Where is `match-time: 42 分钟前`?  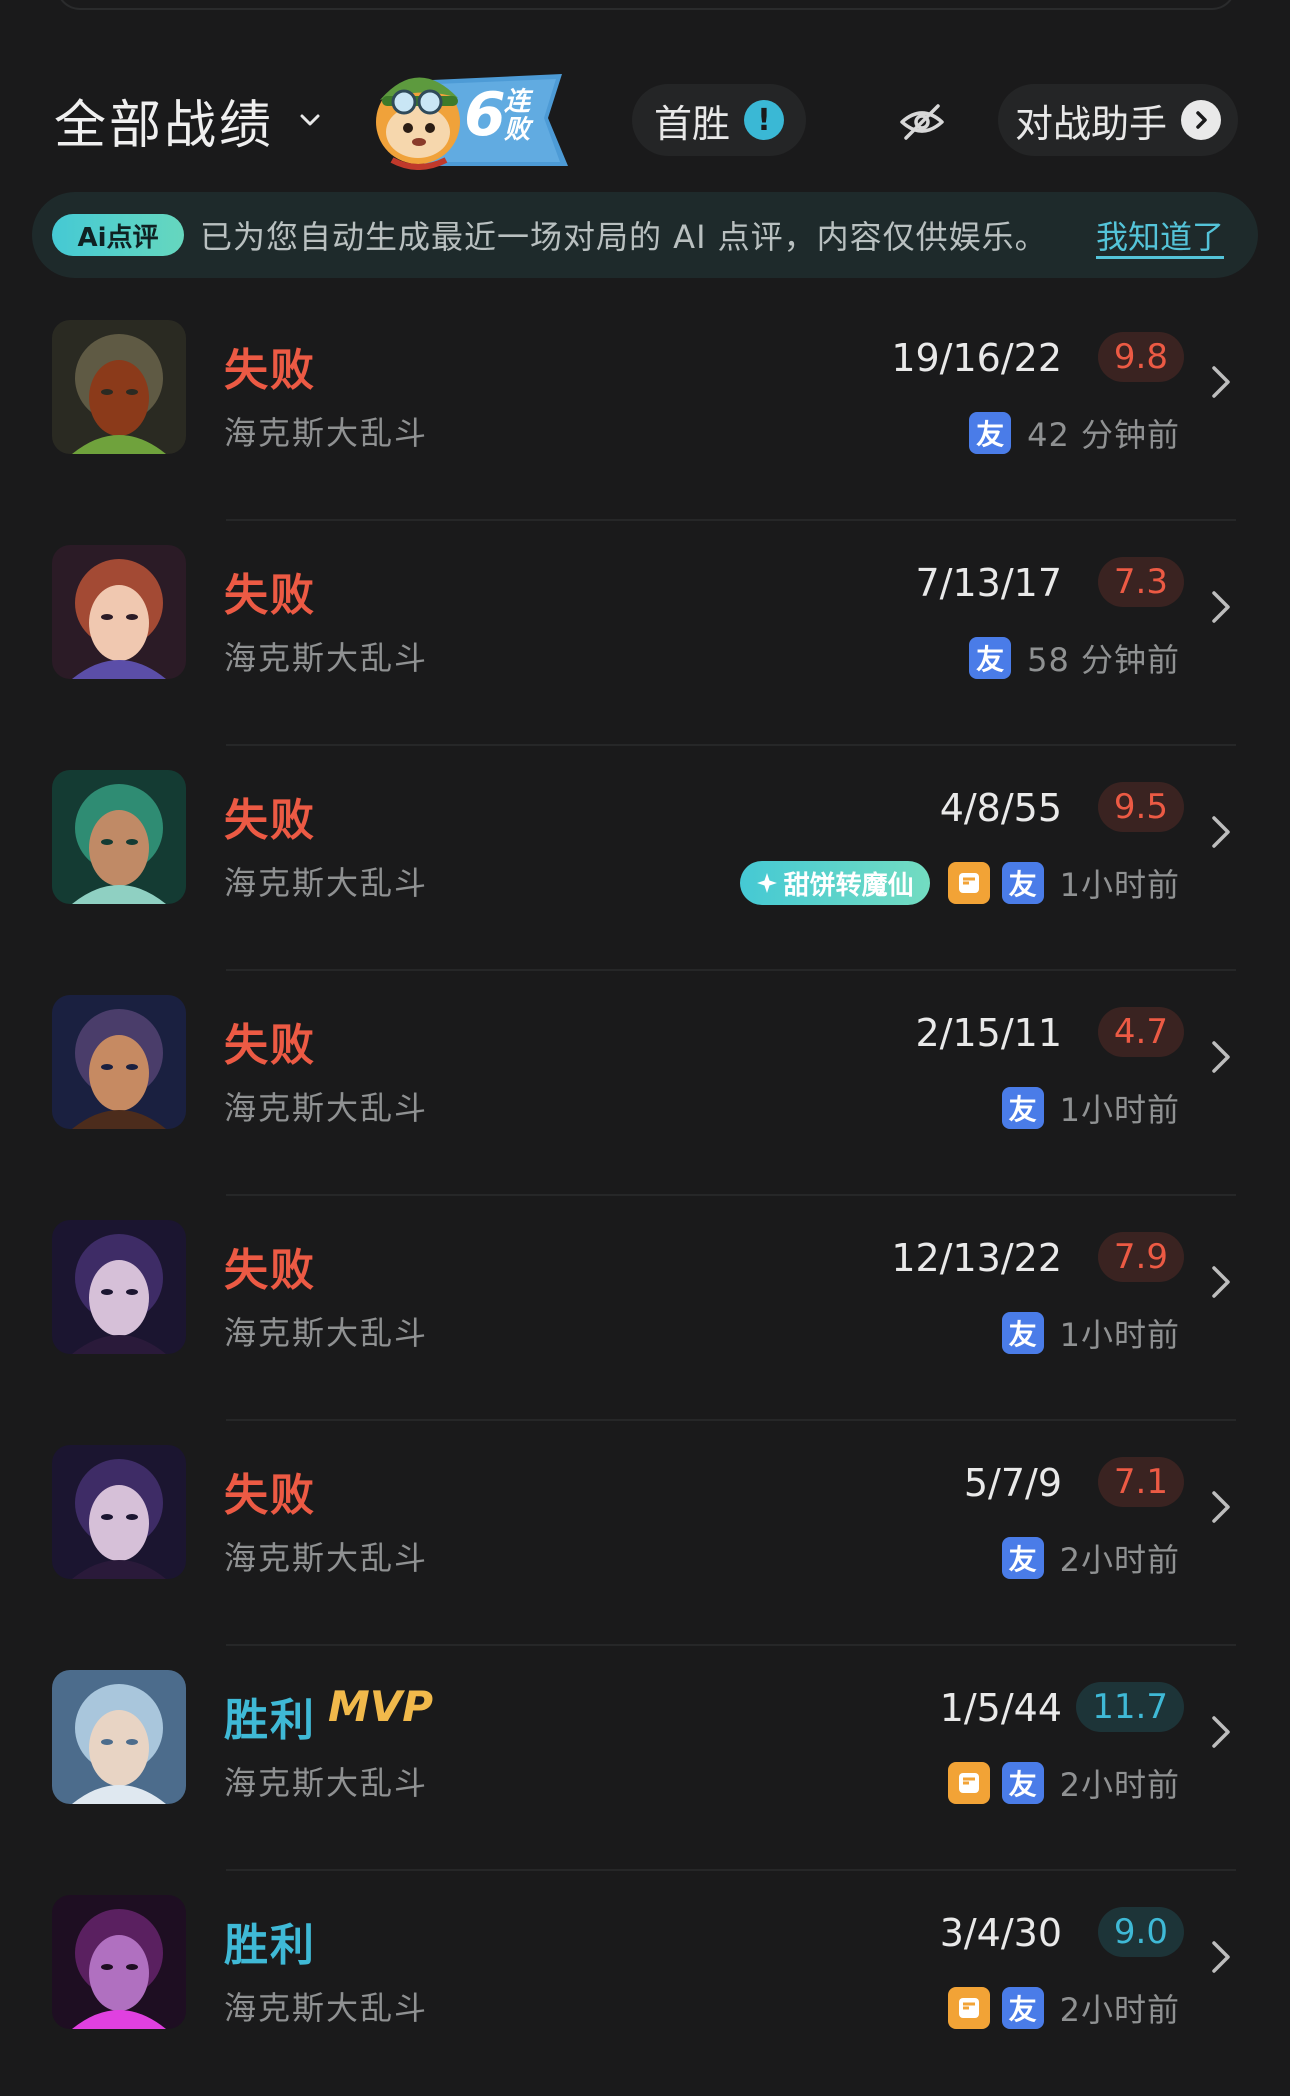
match-time: 42 分钟前 is located at coordinates (1103, 435).